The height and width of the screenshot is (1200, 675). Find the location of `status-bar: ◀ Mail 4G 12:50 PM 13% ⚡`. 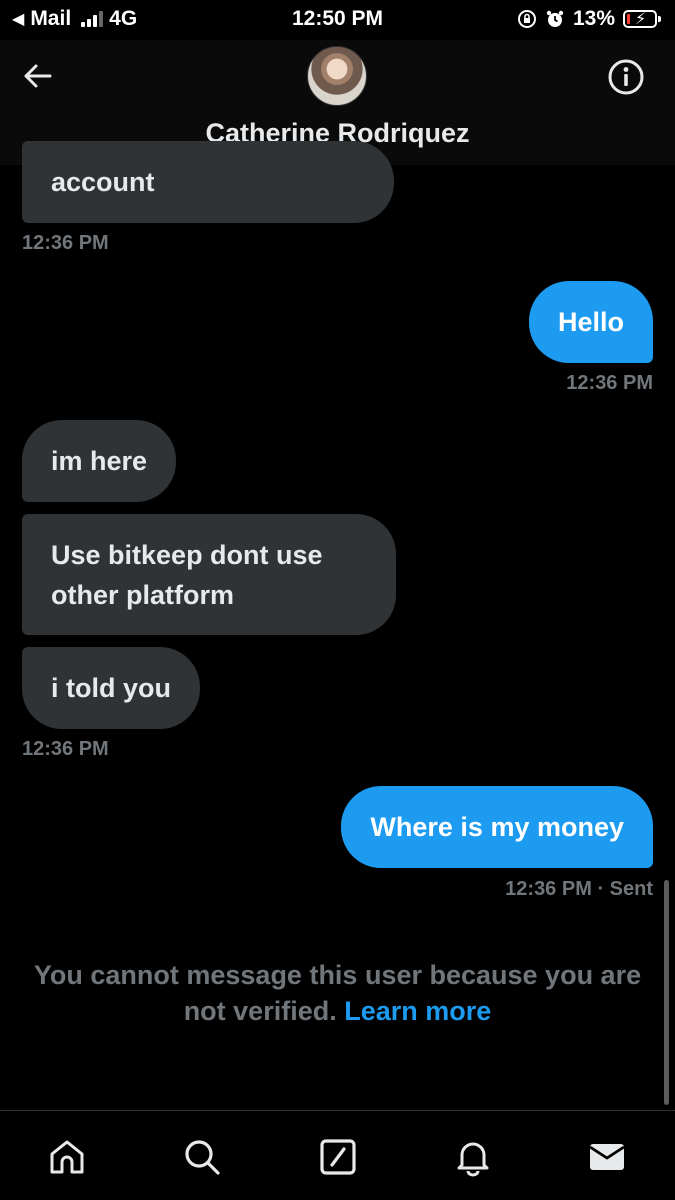

status-bar: ◀ Mail 4G 12:50 PM 13% ⚡ is located at coordinates (337, 20).